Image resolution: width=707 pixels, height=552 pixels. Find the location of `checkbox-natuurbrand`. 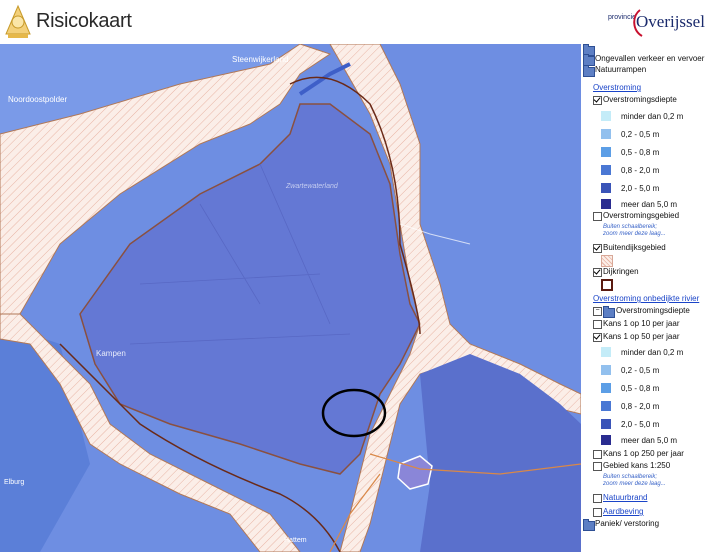

checkbox-natuurbrand is located at coordinates (597, 498).